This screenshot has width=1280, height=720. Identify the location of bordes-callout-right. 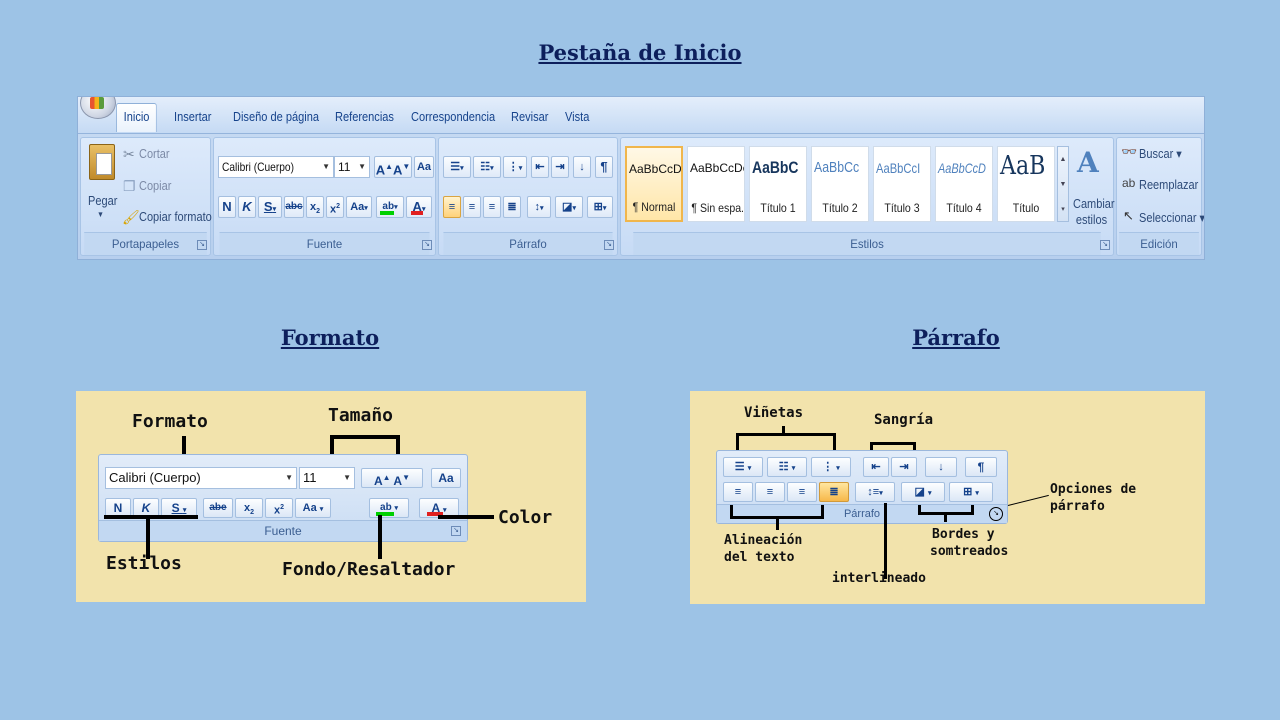
(972, 510).